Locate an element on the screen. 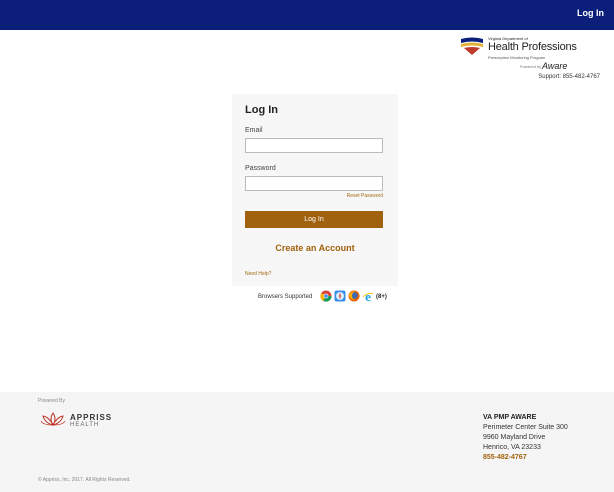  brand-powered-by: Powered by is located at coordinates (531, 66).